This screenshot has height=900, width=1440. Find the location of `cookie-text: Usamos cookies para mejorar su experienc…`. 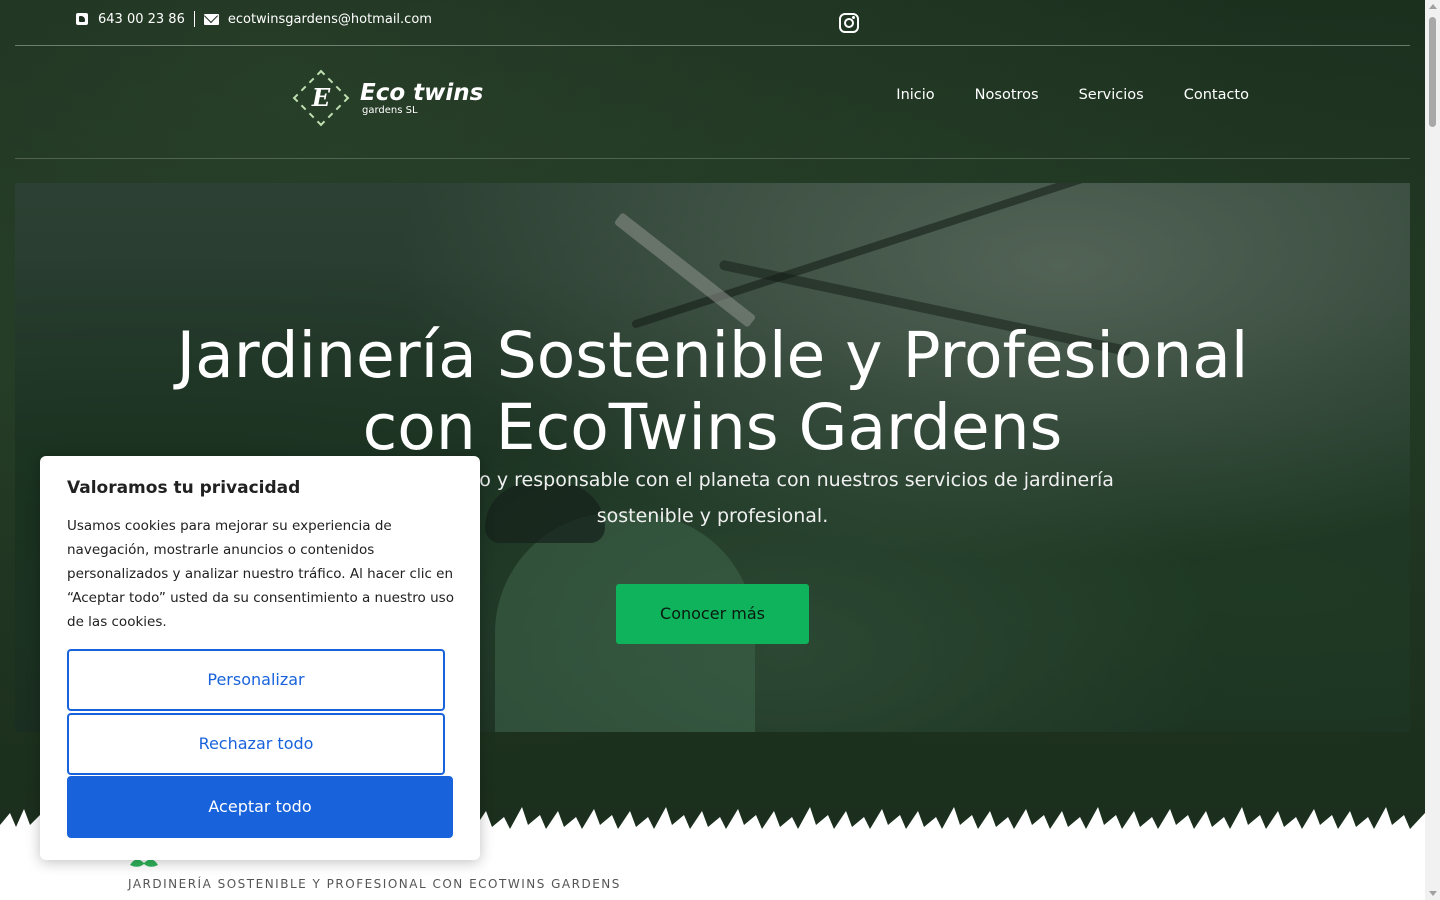

cookie-text: Usamos cookies para mejorar su experienc… is located at coordinates (260, 574).